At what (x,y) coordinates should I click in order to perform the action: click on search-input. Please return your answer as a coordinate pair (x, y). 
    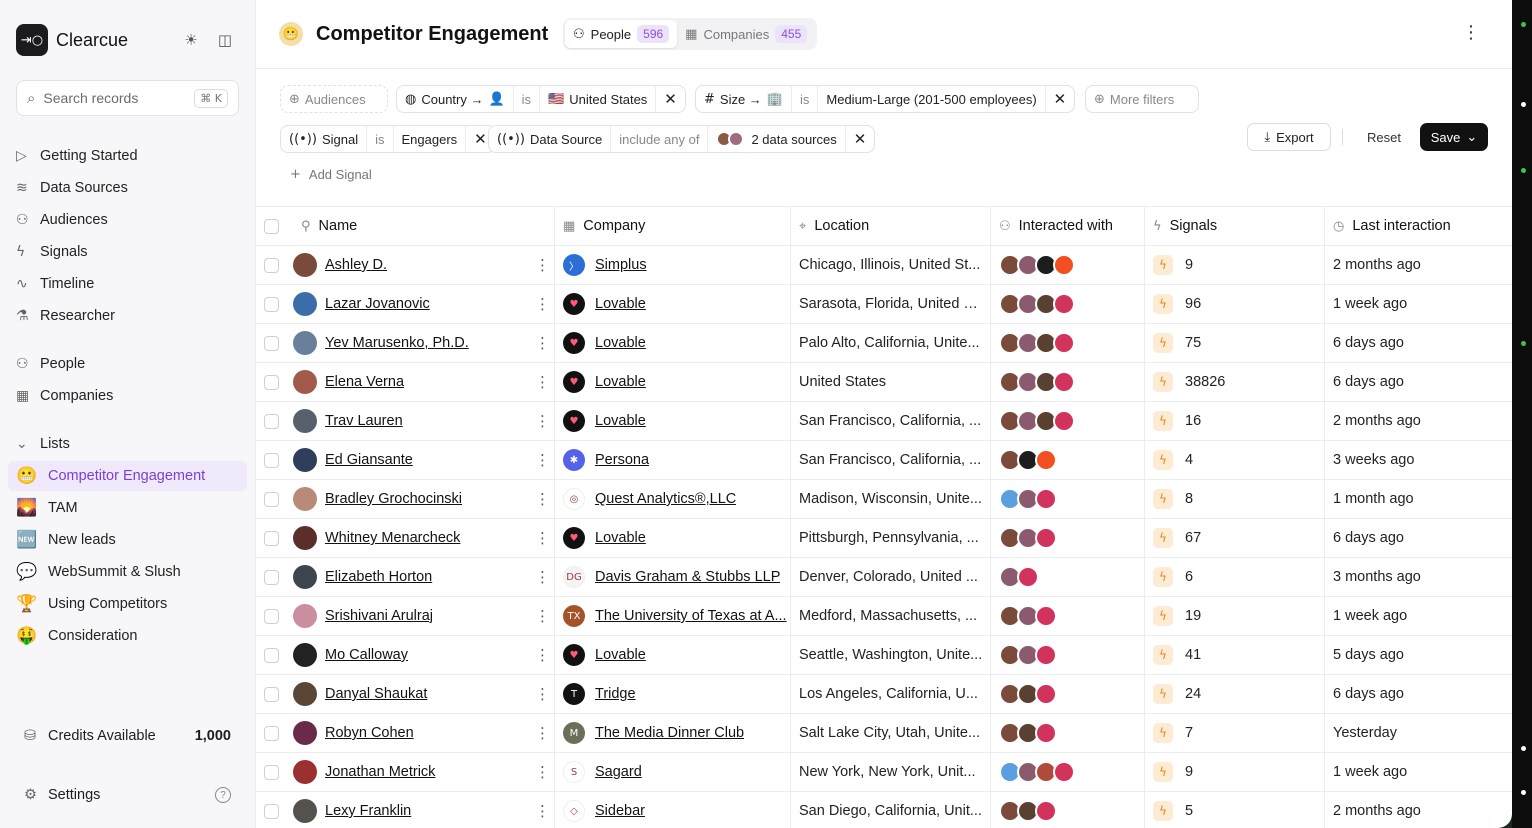
    Looking at the image, I should click on (108, 98).